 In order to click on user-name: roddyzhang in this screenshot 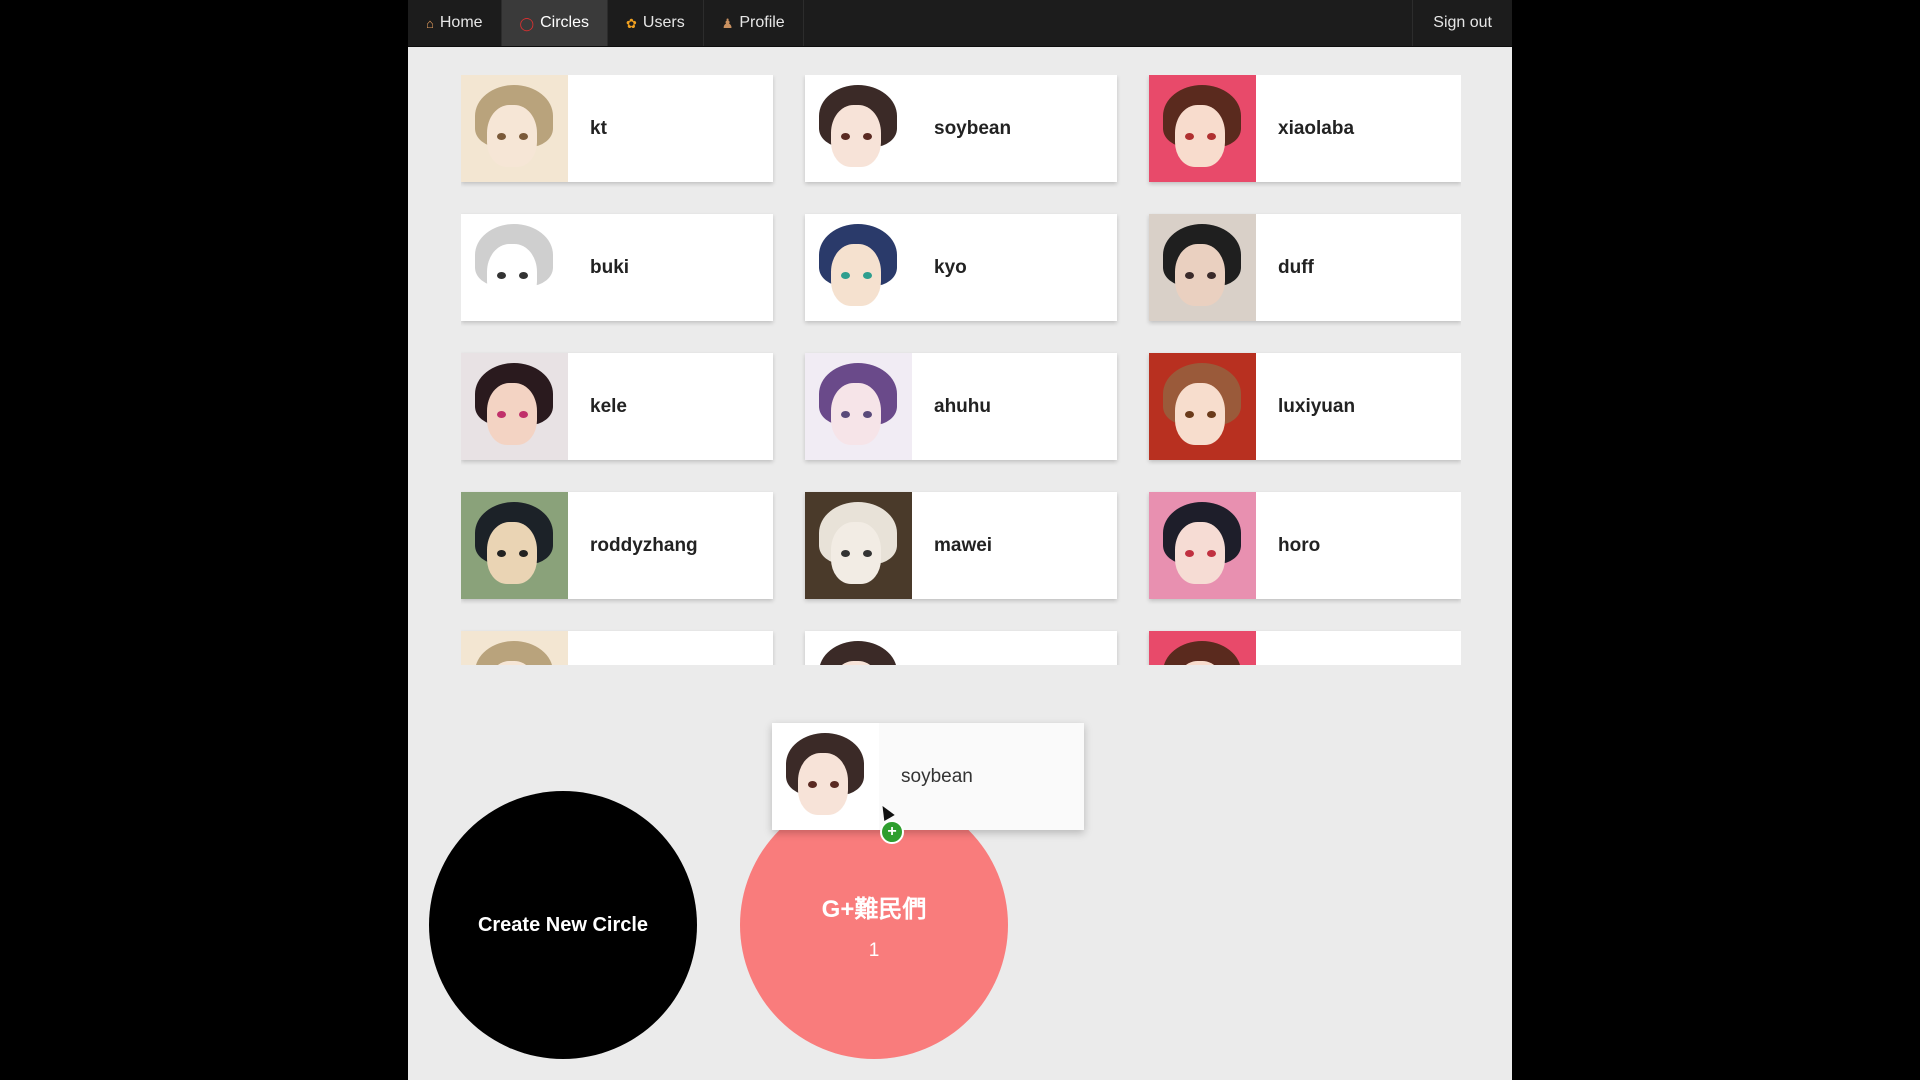, I will do `click(644, 545)`.